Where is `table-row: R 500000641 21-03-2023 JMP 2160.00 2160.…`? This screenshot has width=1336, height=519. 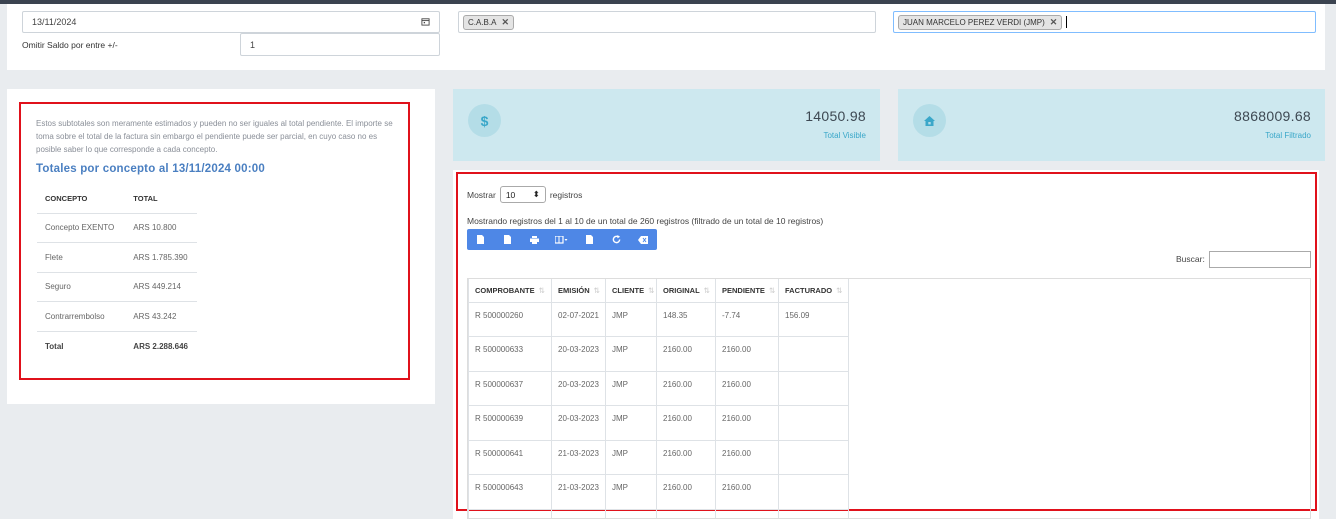 table-row: R 500000641 21-03-2023 JMP 2160.00 2160.… is located at coordinates (658, 457).